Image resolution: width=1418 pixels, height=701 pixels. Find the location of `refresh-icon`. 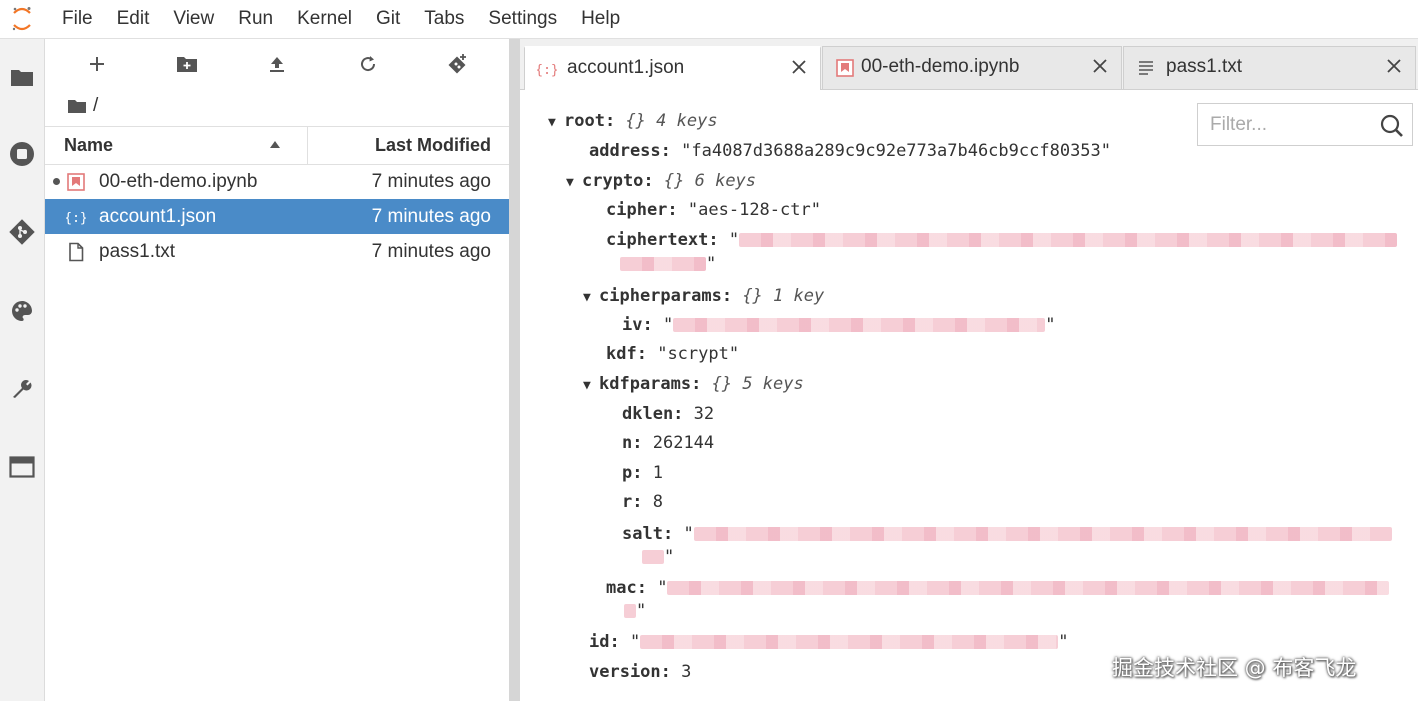

refresh-icon is located at coordinates (368, 64).